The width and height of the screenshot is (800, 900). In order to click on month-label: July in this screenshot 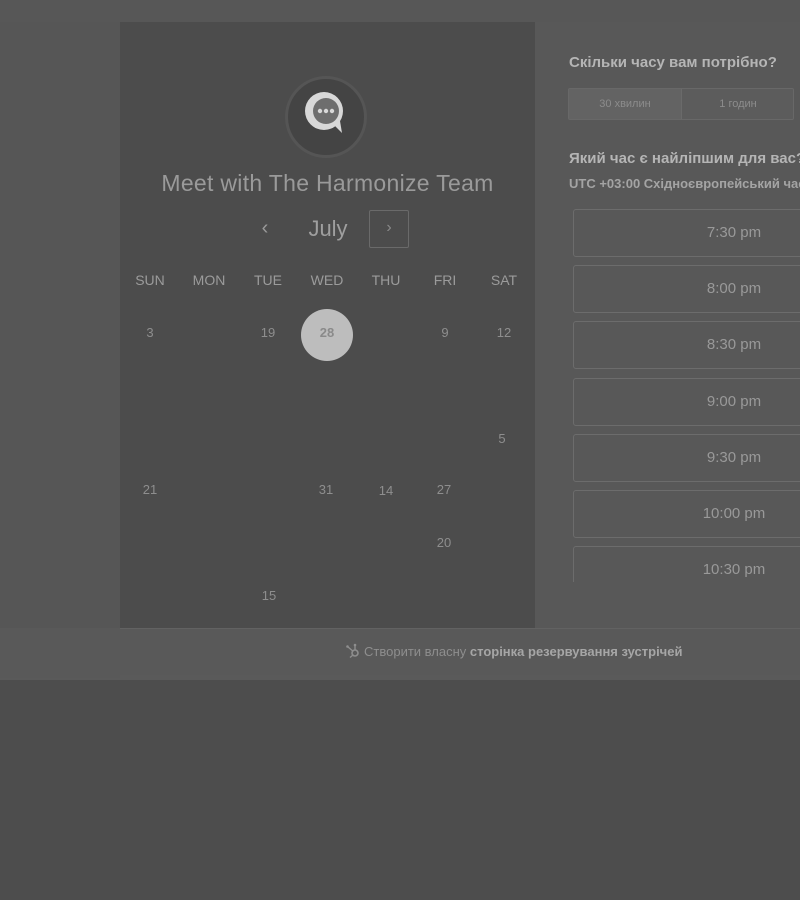, I will do `click(328, 228)`.